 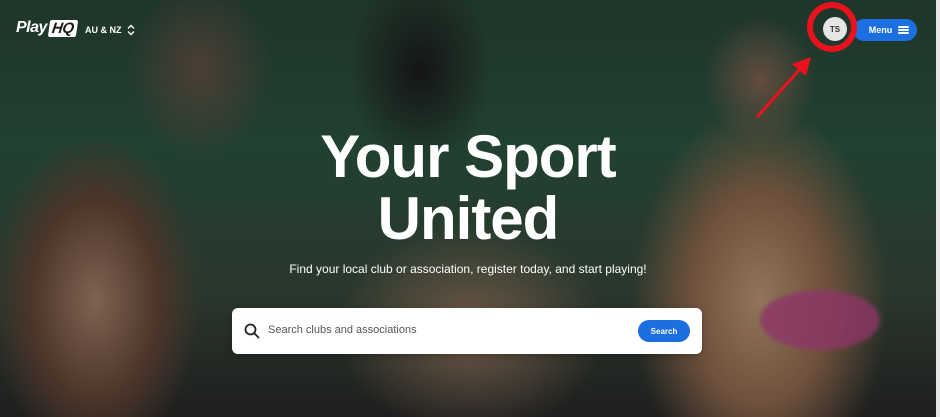 What do you see at coordinates (252, 331) in the screenshot?
I see `search-icon` at bounding box center [252, 331].